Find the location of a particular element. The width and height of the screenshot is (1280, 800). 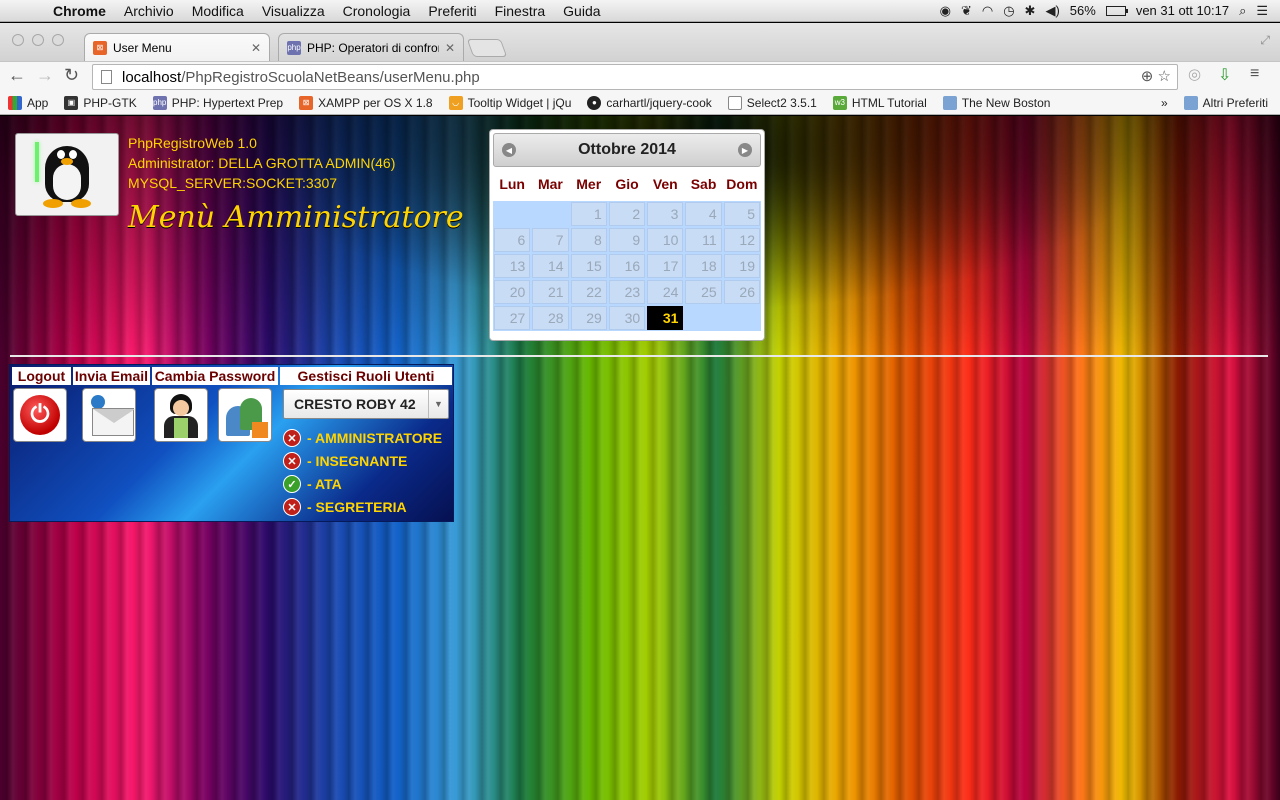

bookmark-item: ● carhartl/jquery-cook is located at coordinates (649, 102).